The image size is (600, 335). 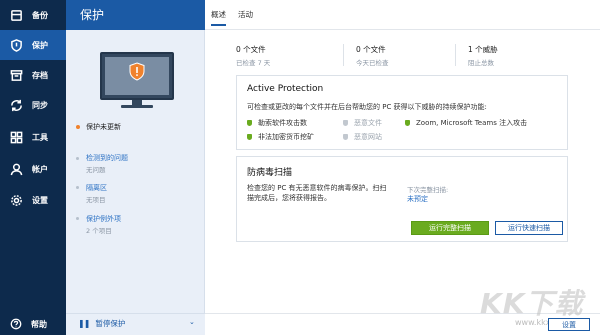 I want to click on gear-icon, so click(x=16, y=200).